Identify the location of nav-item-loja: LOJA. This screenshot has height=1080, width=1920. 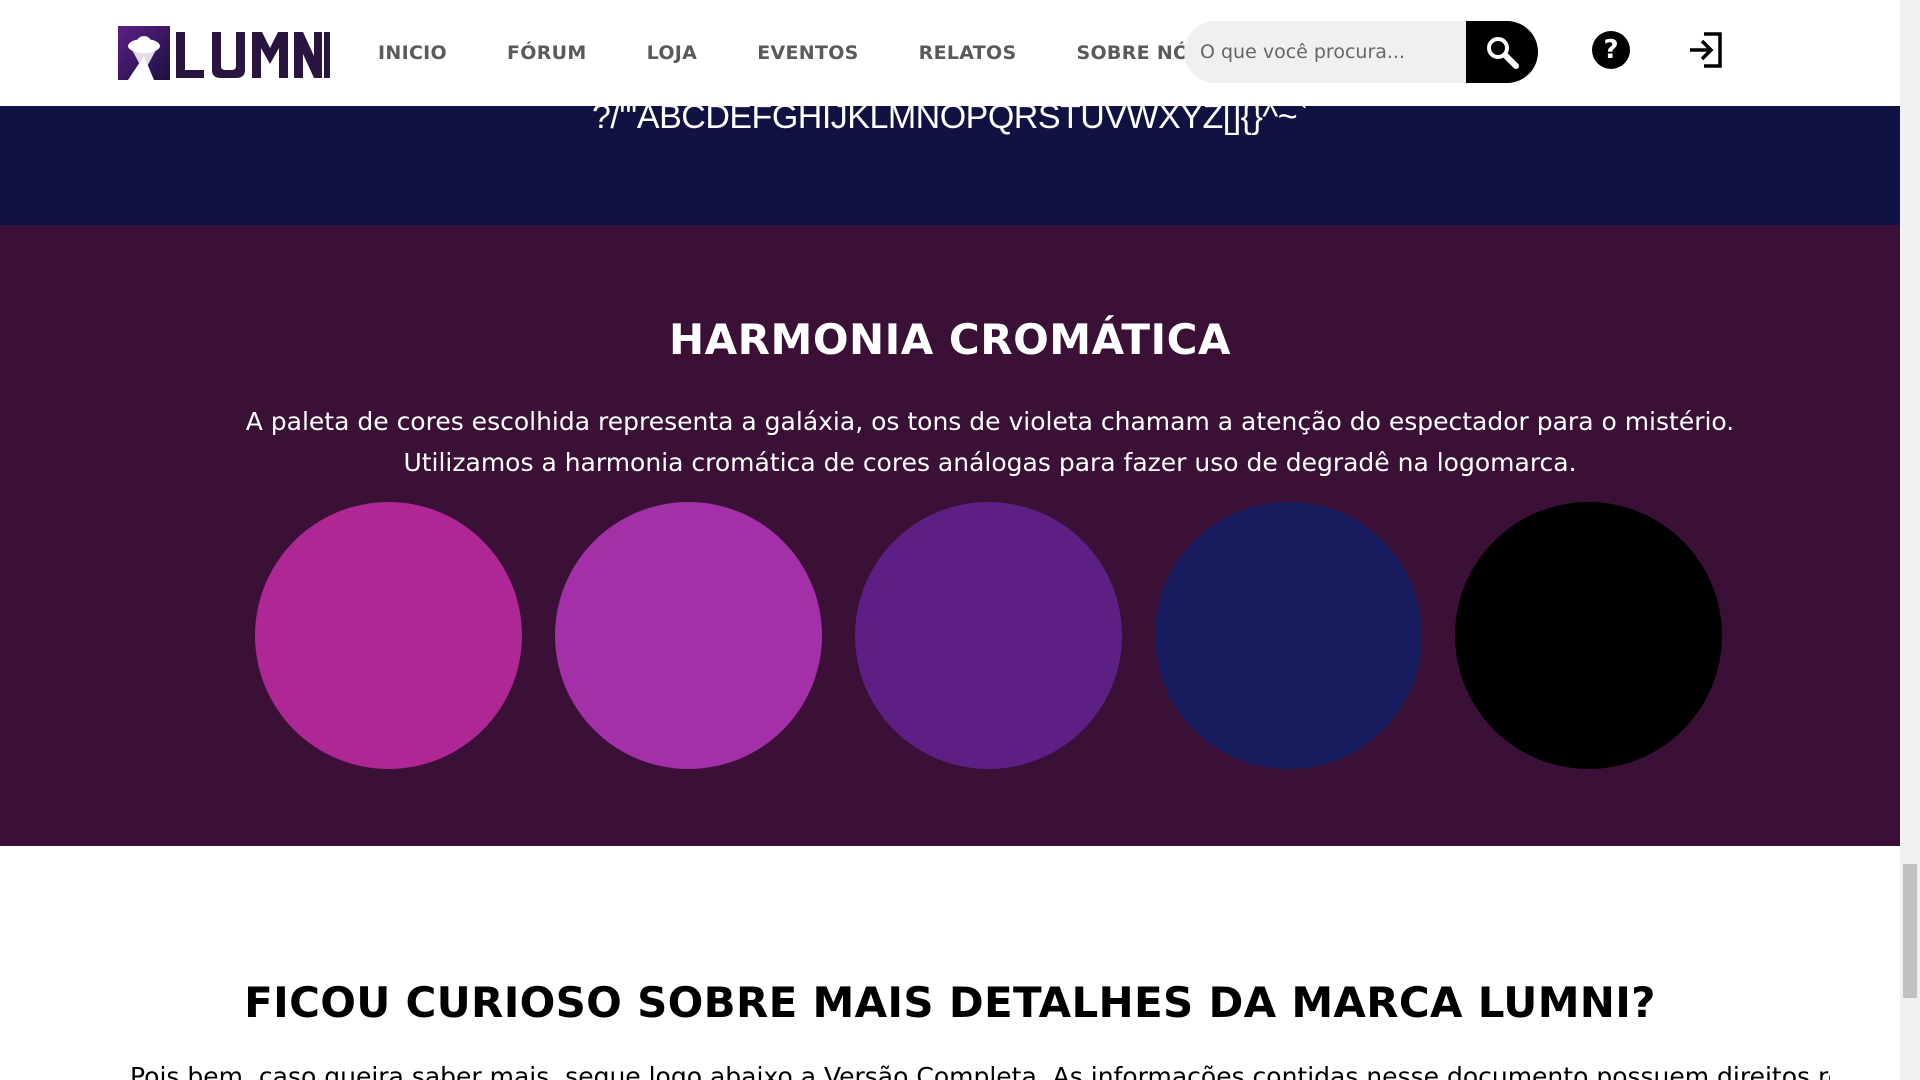
(672, 53).